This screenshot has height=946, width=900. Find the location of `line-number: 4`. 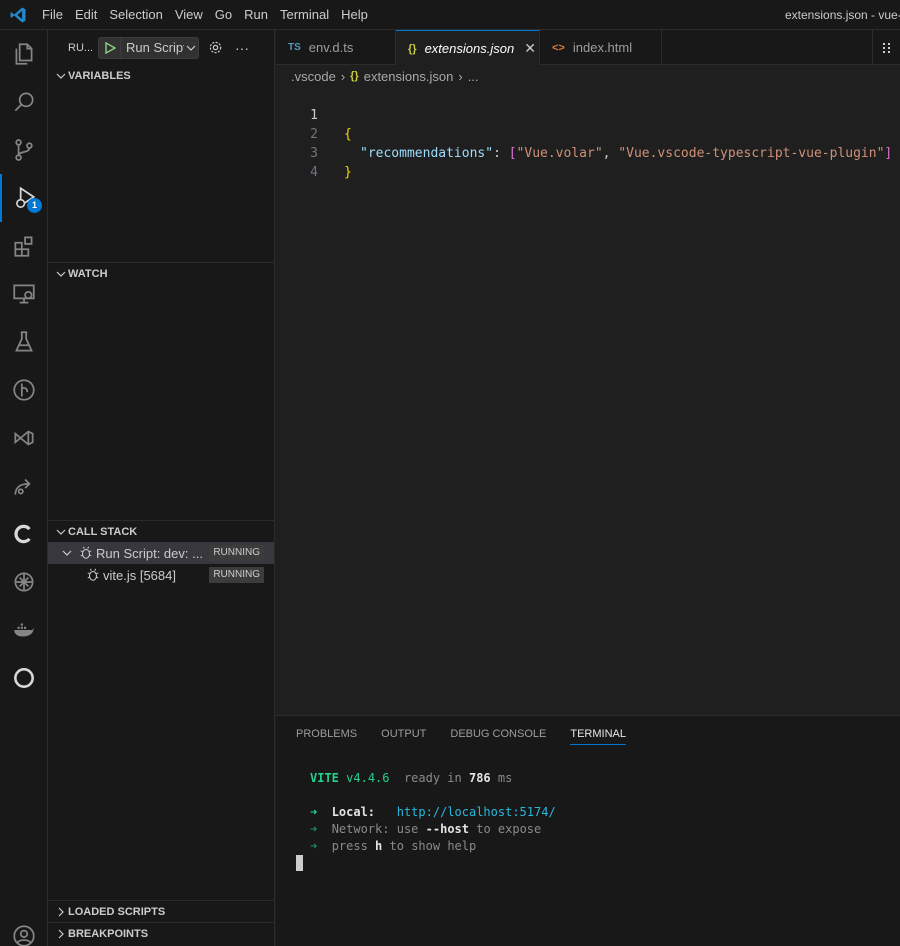

line-number: 4 is located at coordinates (314, 172).